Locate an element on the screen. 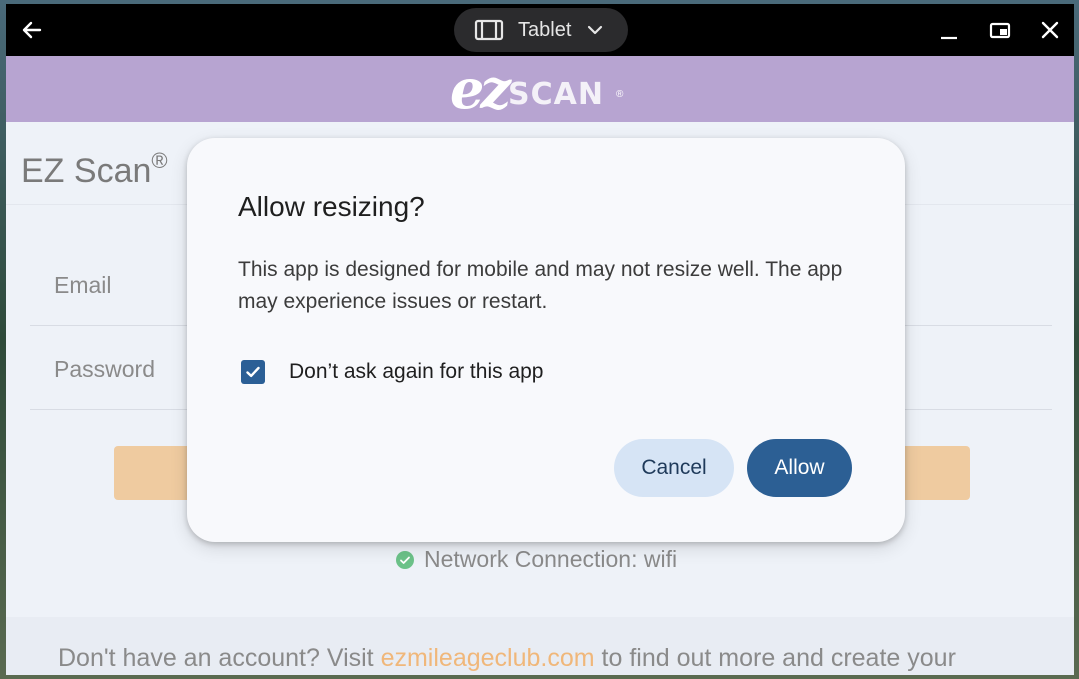 The height and width of the screenshot is (679, 1079). brand-header: ez SCAN ® is located at coordinates (540, 89).